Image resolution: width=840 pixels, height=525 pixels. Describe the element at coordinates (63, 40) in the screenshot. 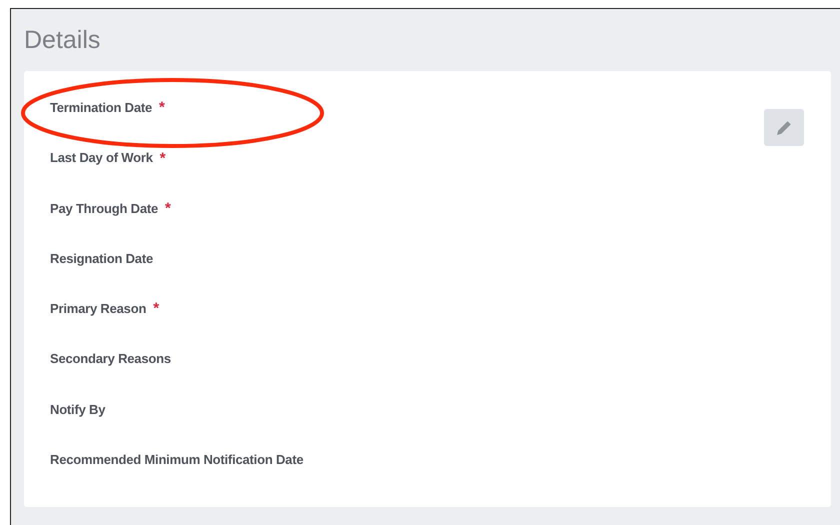

I see `section-title: Details` at that location.